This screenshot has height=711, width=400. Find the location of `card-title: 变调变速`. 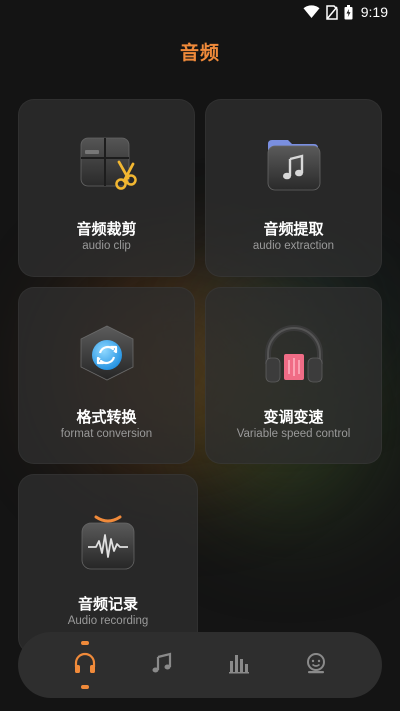

card-title: 变调变速 is located at coordinates (293, 417).